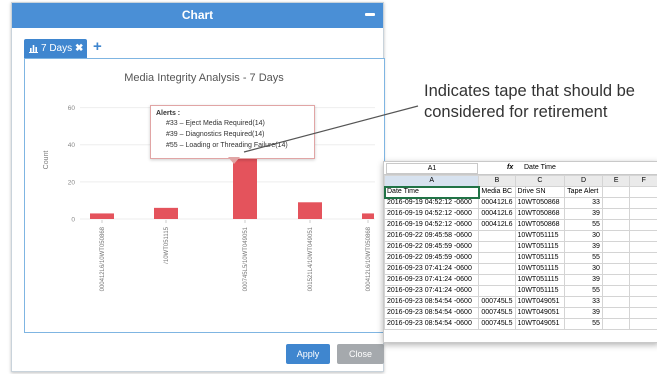 The image size is (657, 374). I want to click on annotation-line-1: Indicates tape that should be, so click(529, 91).